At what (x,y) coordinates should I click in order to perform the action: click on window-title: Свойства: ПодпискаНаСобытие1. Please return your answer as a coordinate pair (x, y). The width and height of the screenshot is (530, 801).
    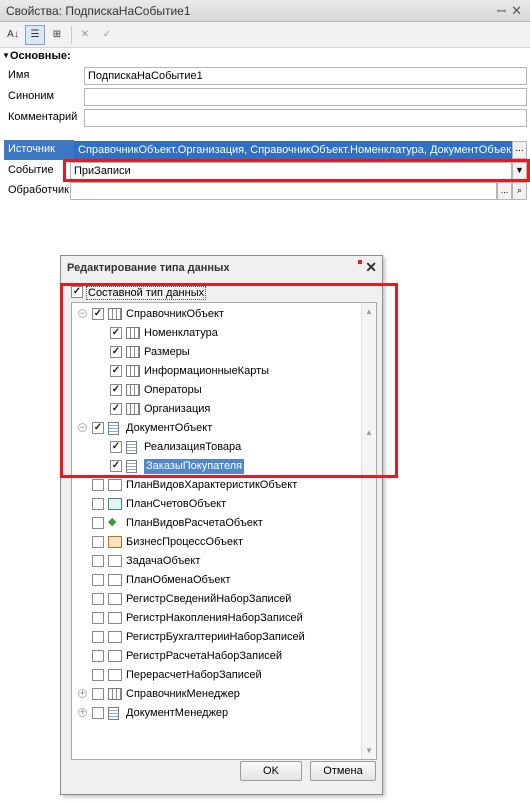
    Looking at the image, I should click on (98, 11).